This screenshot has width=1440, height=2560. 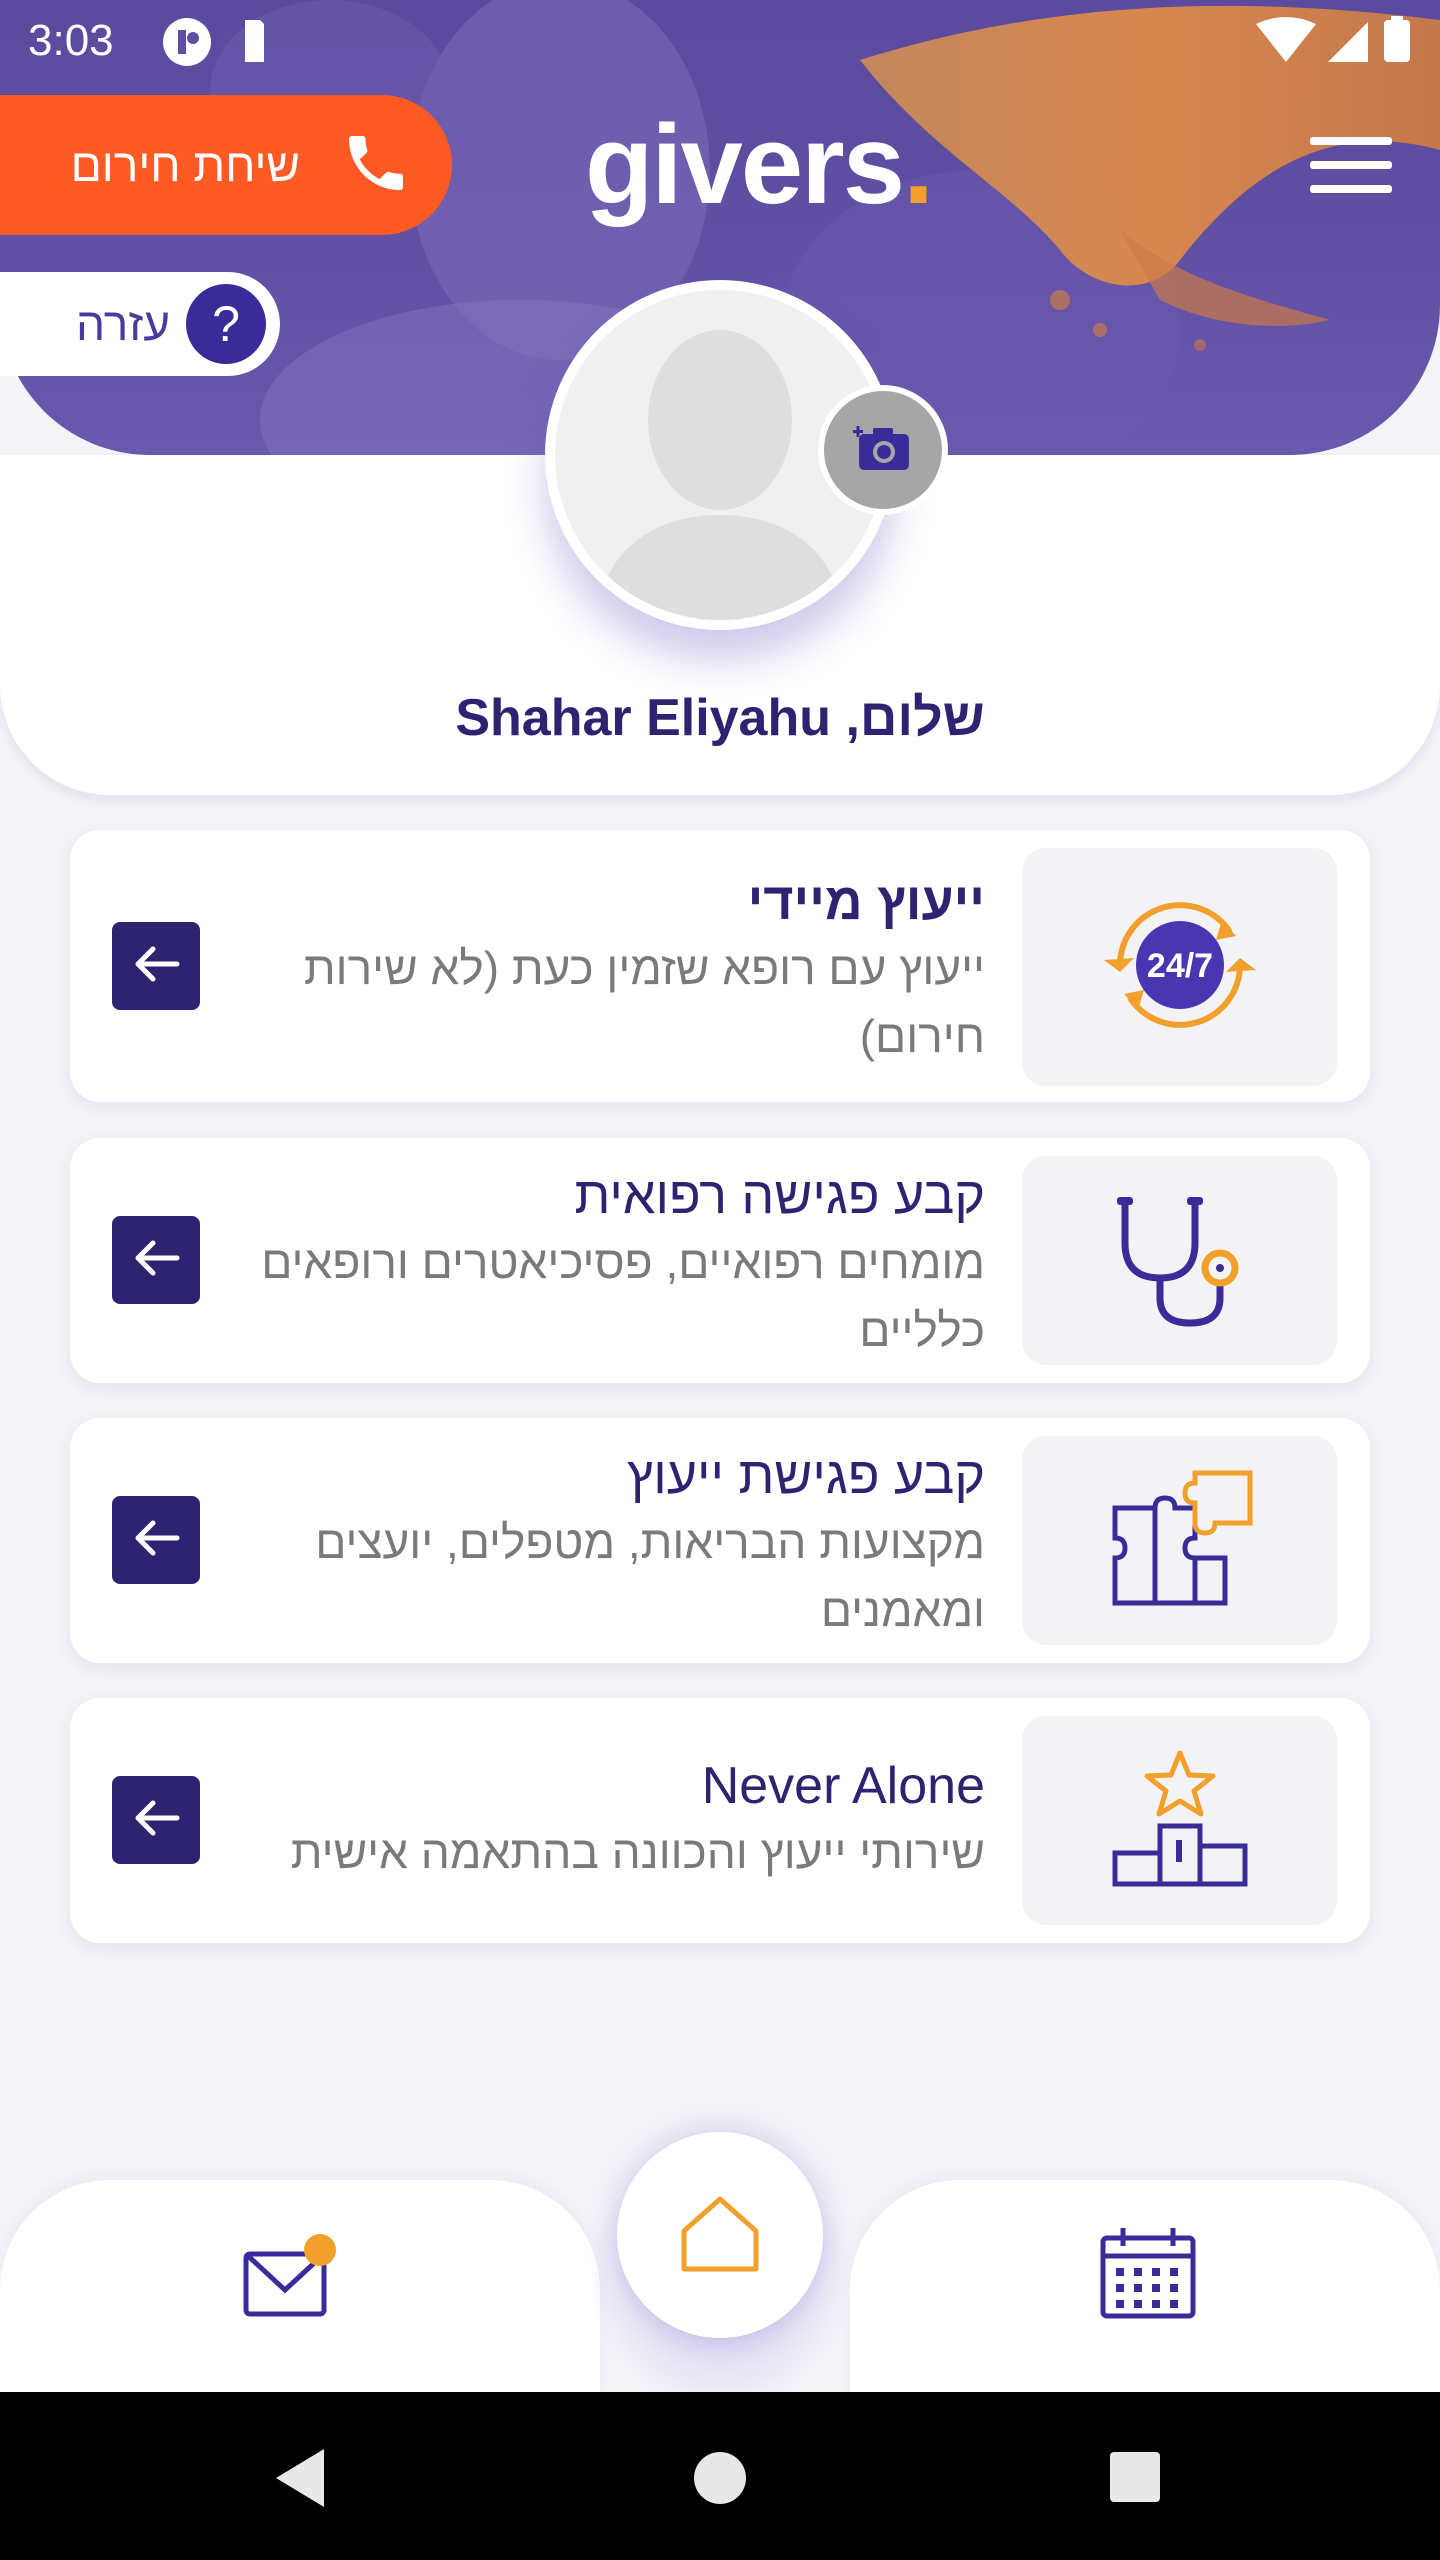 I want to click on status-time: 3:03, so click(x=71, y=40).